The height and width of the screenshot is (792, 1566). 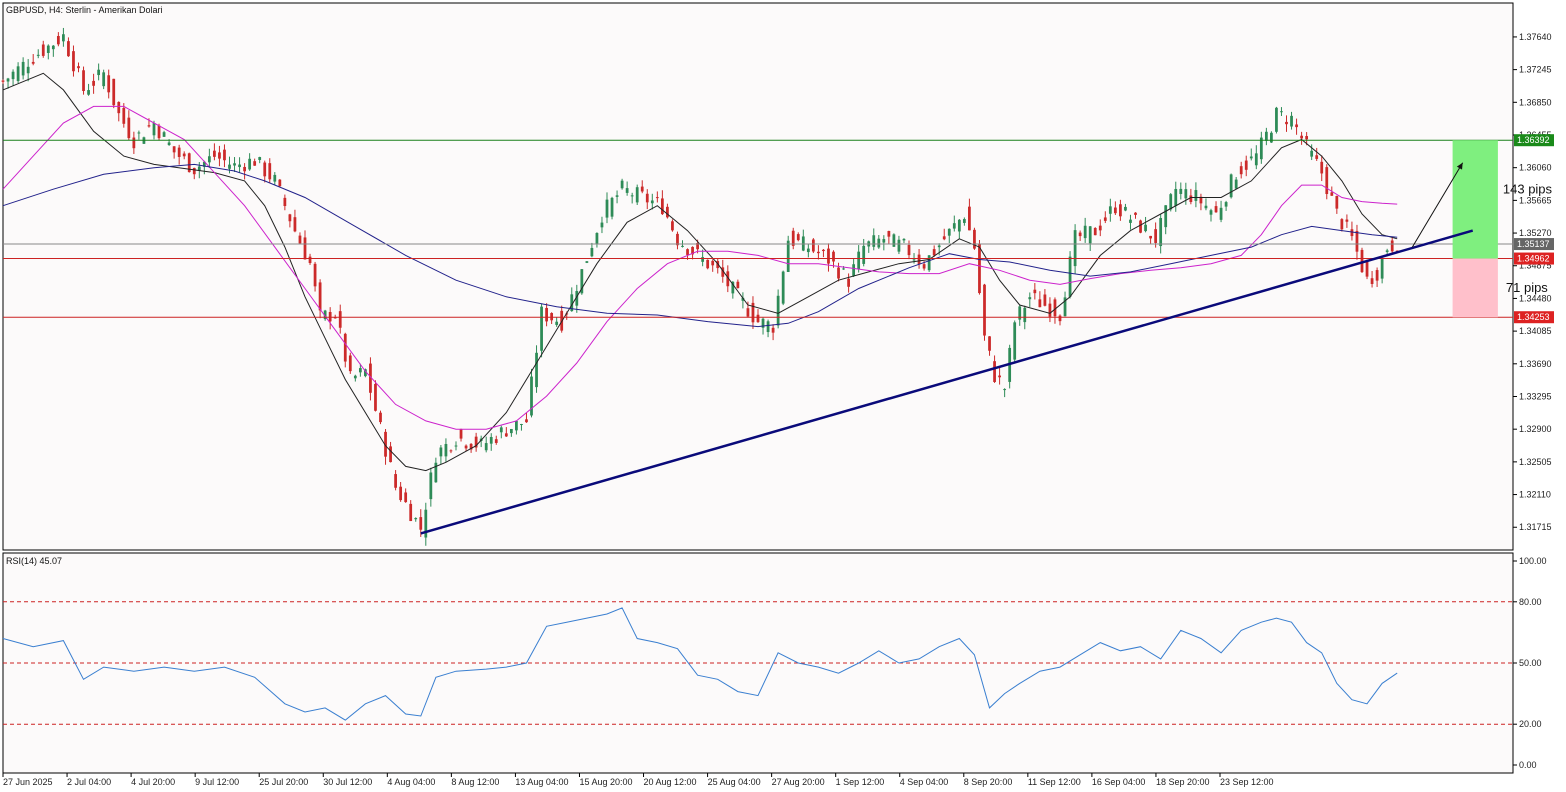 What do you see at coordinates (1535, 70) in the screenshot?
I see `price-tick-label: 1.37245` at bounding box center [1535, 70].